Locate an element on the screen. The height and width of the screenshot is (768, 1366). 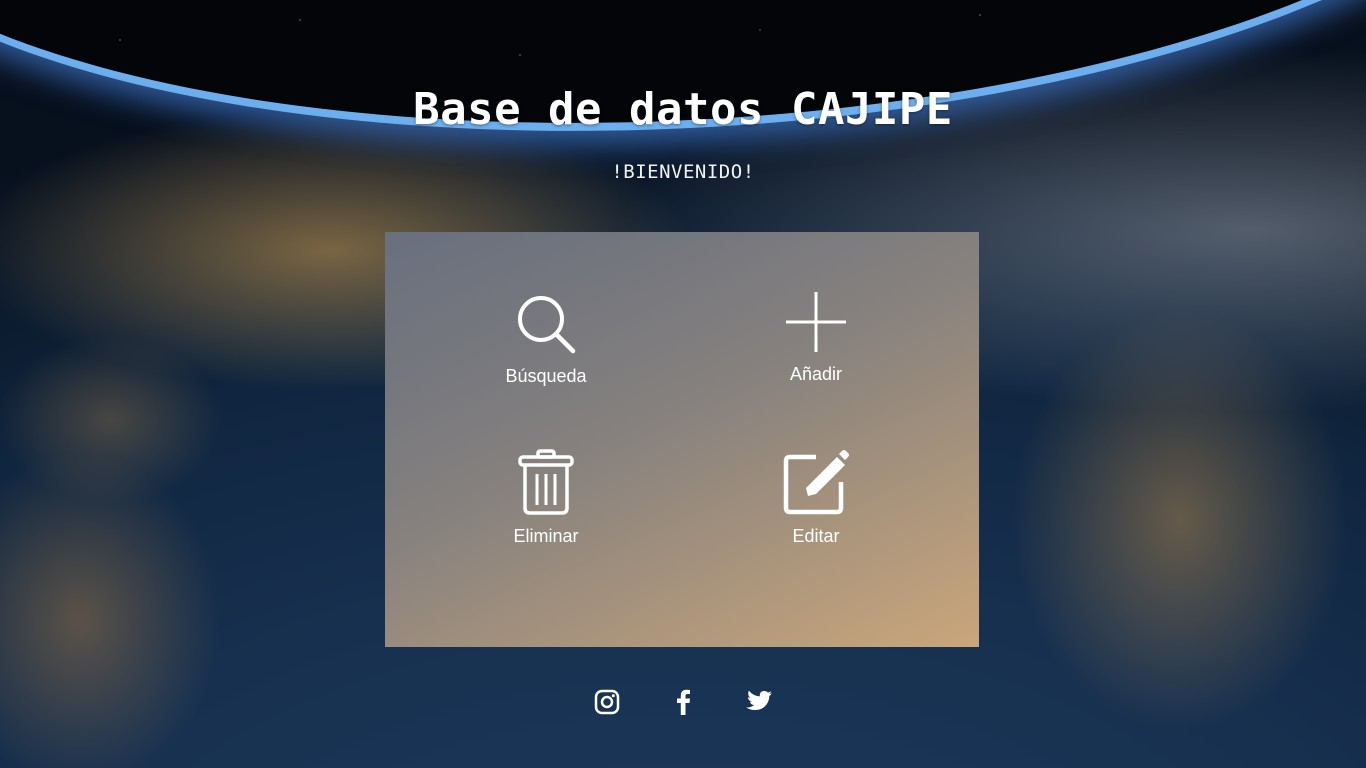
facebook-icon is located at coordinates (683, 702).